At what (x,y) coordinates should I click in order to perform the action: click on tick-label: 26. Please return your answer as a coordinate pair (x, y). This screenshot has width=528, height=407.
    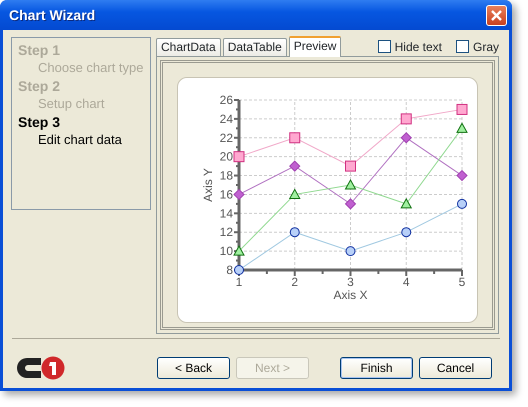
    Looking at the image, I should click on (226, 100).